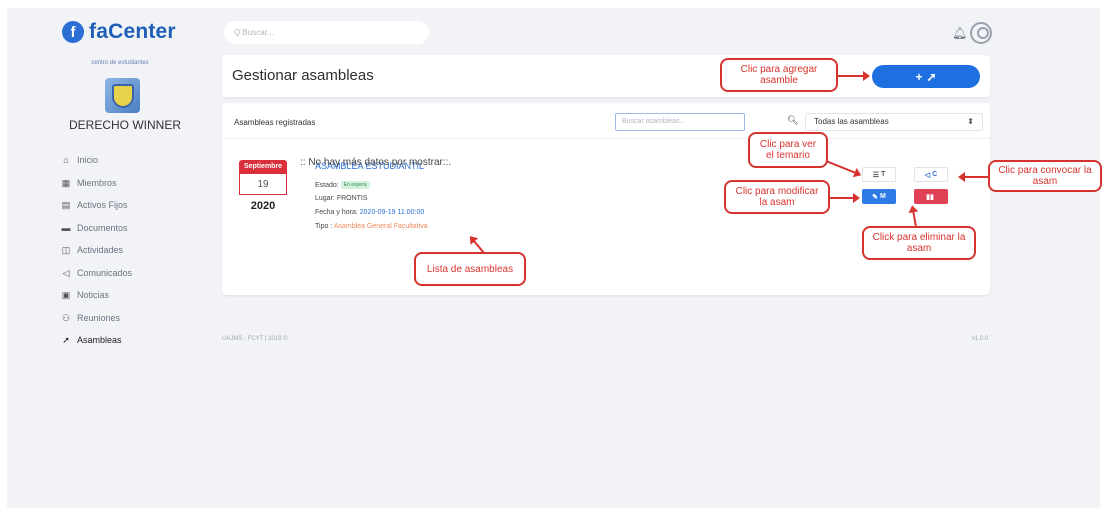 This screenshot has width=1107, height=514. I want to click on sidebar-item-label: Actividades, so click(100, 250).